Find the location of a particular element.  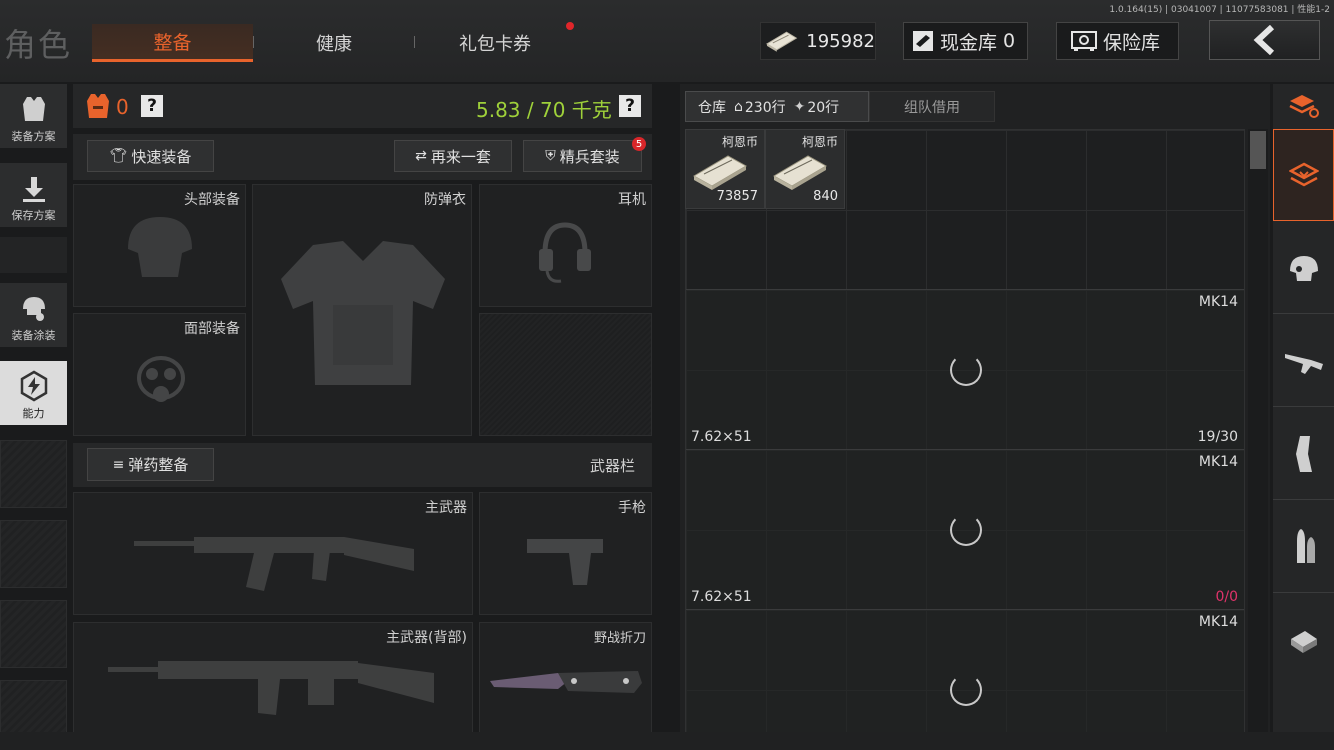

ammo-setup-button: ≡ 弹药整备 is located at coordinates (150, 464).